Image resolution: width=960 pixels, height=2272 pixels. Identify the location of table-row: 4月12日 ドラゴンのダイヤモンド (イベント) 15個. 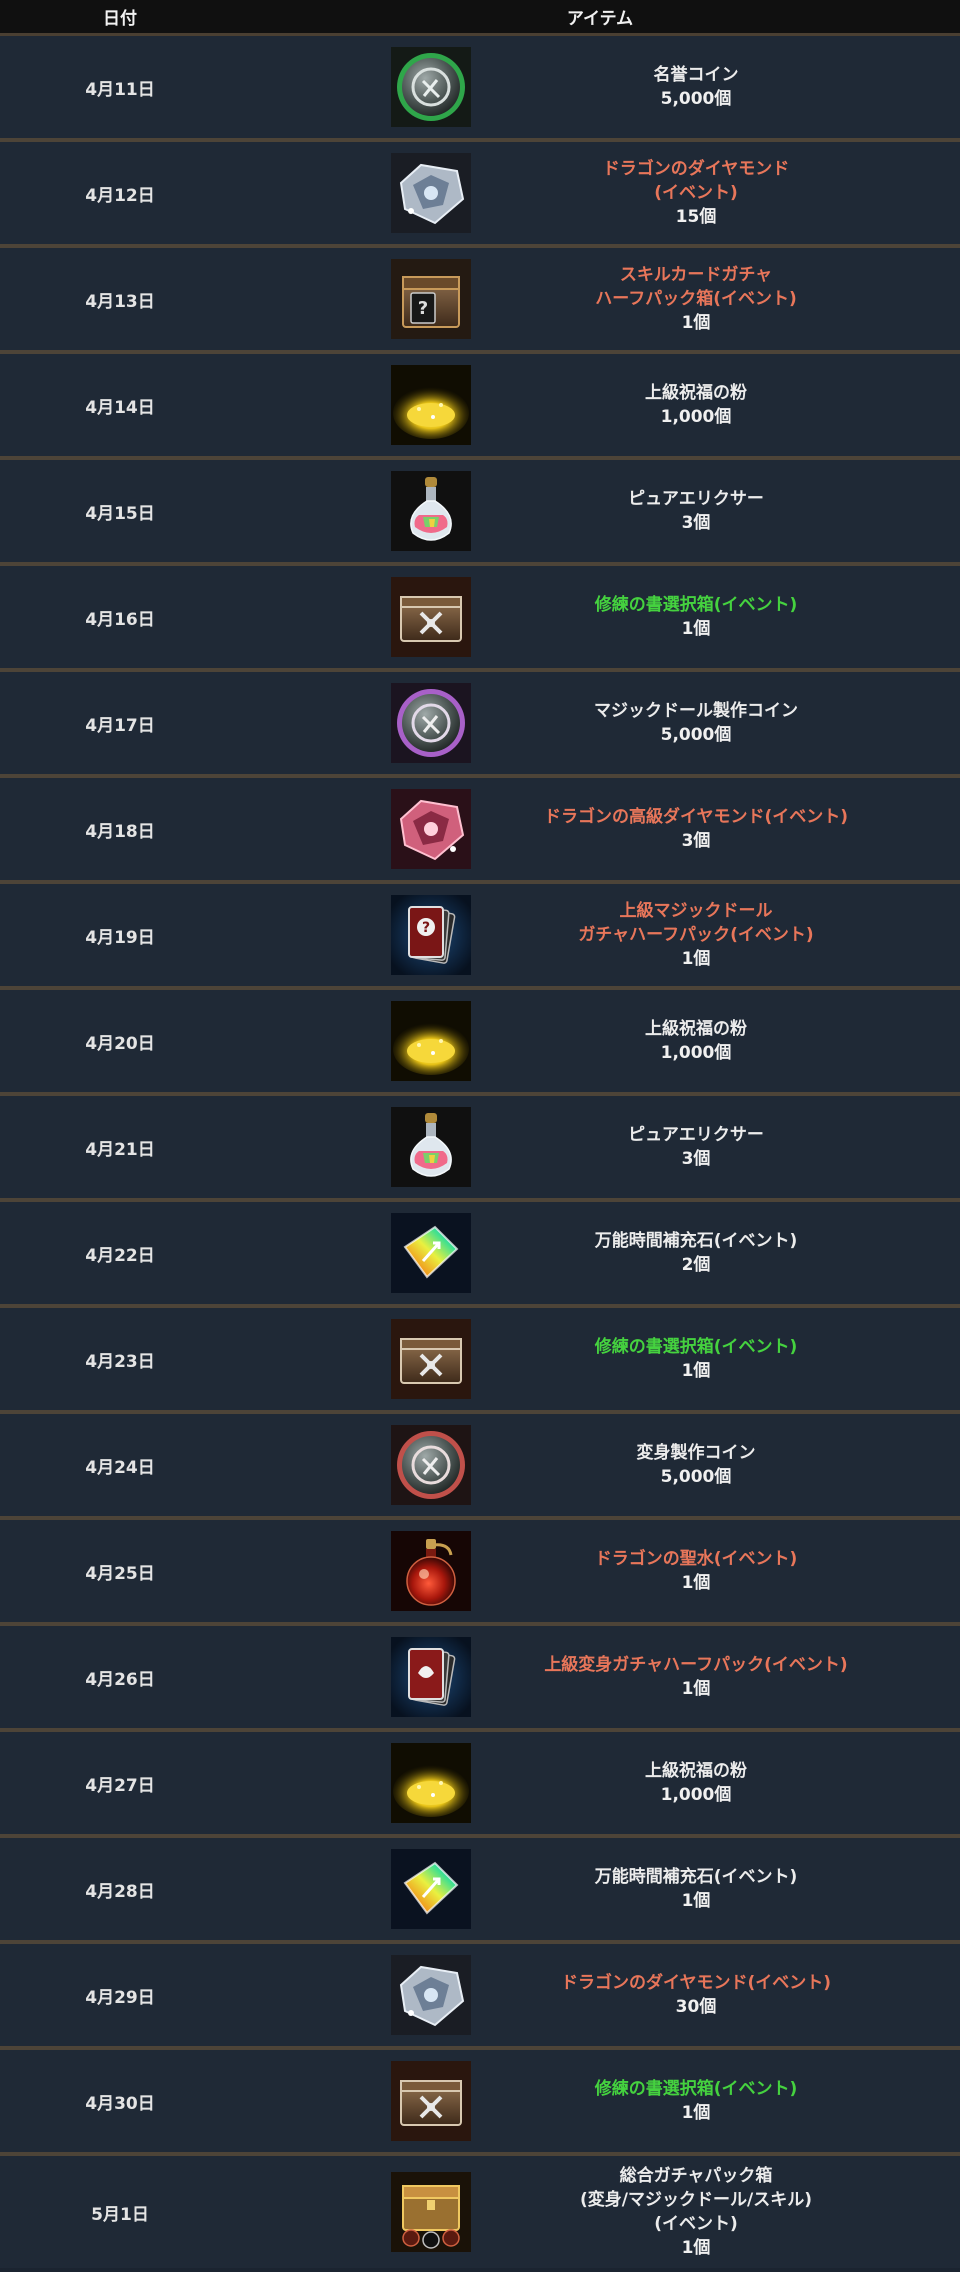
(480, 195).